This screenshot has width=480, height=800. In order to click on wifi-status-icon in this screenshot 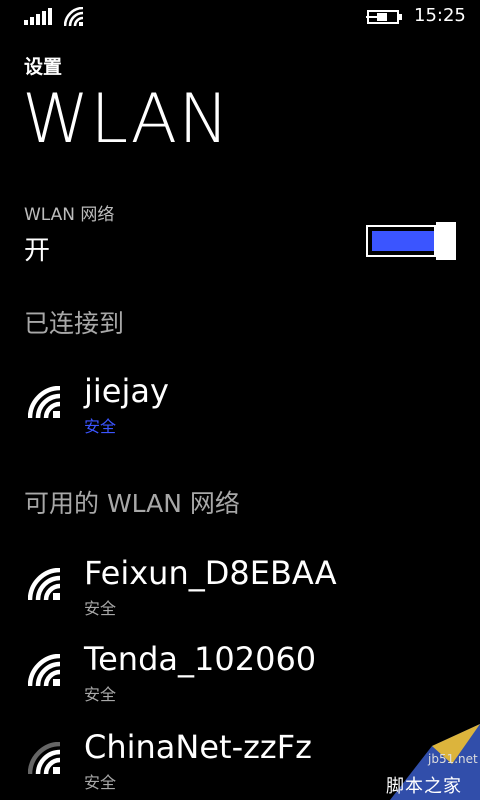, I will do `click(74, 17)`.